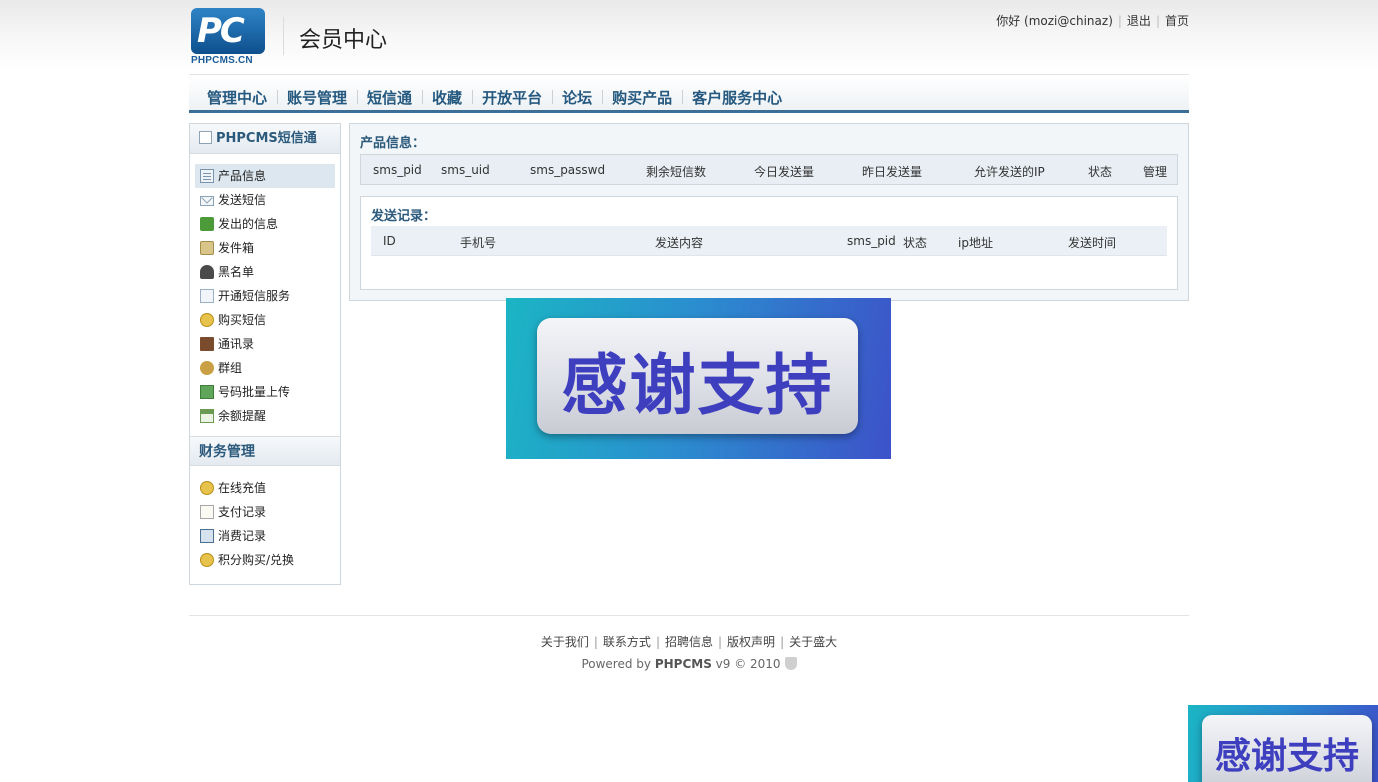 The height and width of the screenshot is (782, 1378). What do you see at coordinates (813, 642) in the screenshot?
I see `footer-link-shanda: 关于盛大` at bounding box center [813, 642].